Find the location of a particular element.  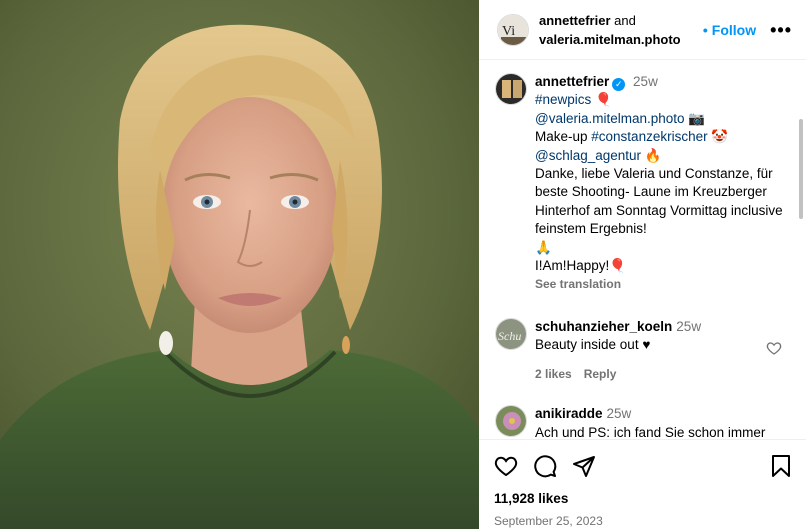

caption-closing: I!Am!Happy! is located at coordinates (572, 266).